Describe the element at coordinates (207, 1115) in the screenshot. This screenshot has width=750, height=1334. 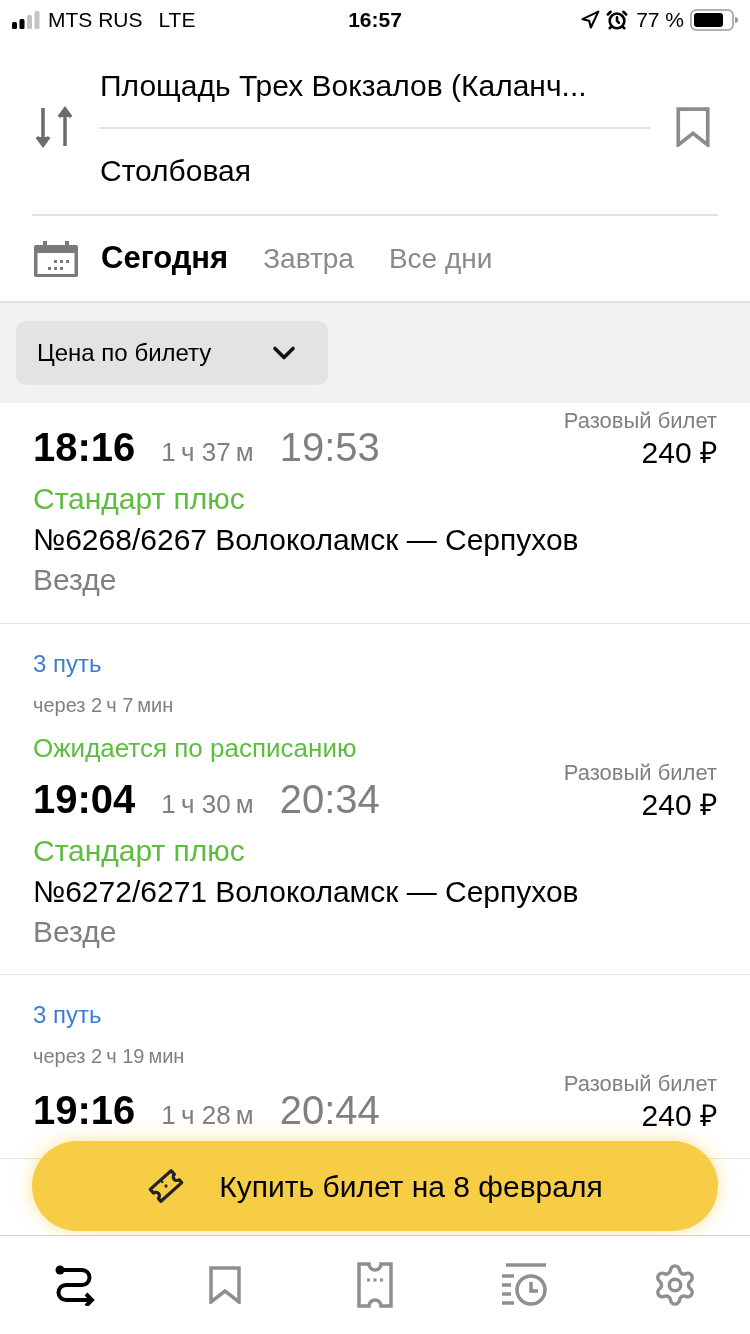
I see `trip-duration: 1 ч 28 м` at that location.